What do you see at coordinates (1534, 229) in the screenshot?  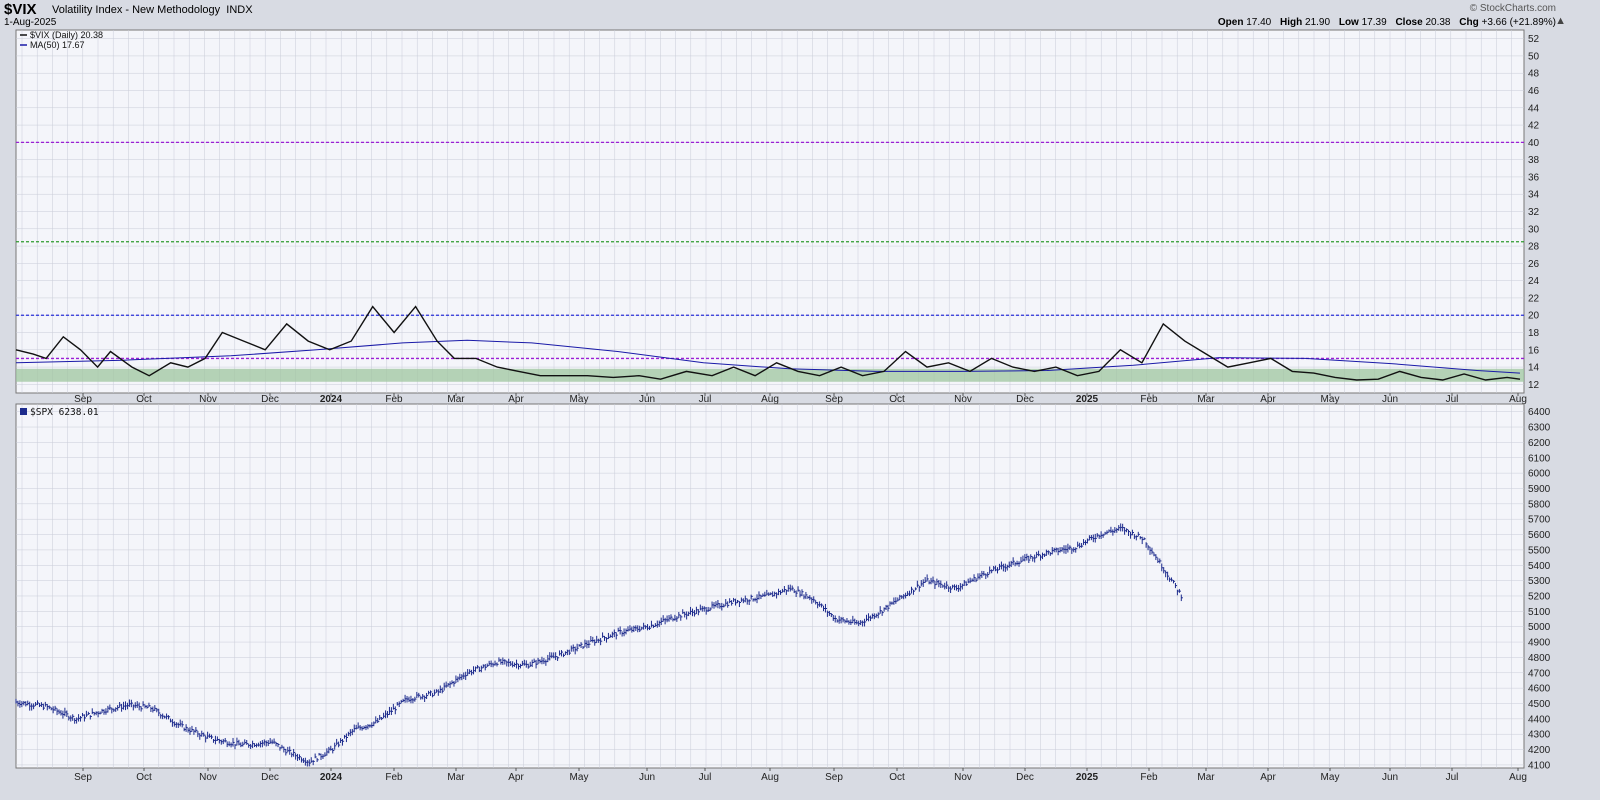 I see `vix-y-tick: 30` at bounding box center [1534, 229].